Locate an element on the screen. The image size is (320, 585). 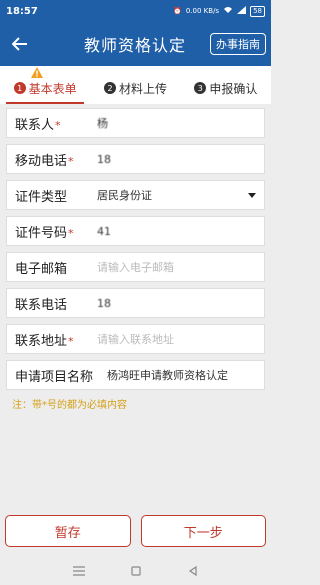
home-icon is located at coordinates (136, 570).